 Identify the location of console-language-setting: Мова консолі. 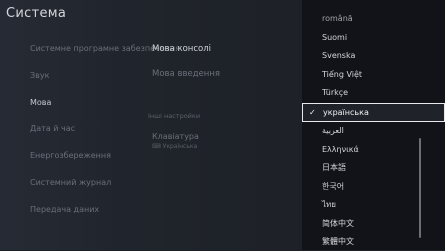
(181, 49).